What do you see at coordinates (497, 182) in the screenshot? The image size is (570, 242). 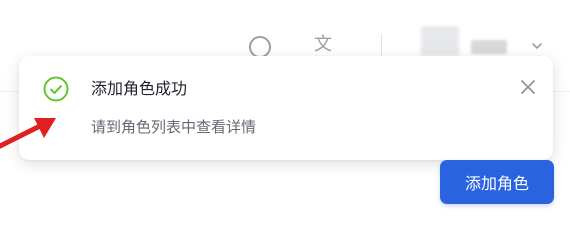 I see `add-role-button: 添加角色` at bounding box center [497, 182].